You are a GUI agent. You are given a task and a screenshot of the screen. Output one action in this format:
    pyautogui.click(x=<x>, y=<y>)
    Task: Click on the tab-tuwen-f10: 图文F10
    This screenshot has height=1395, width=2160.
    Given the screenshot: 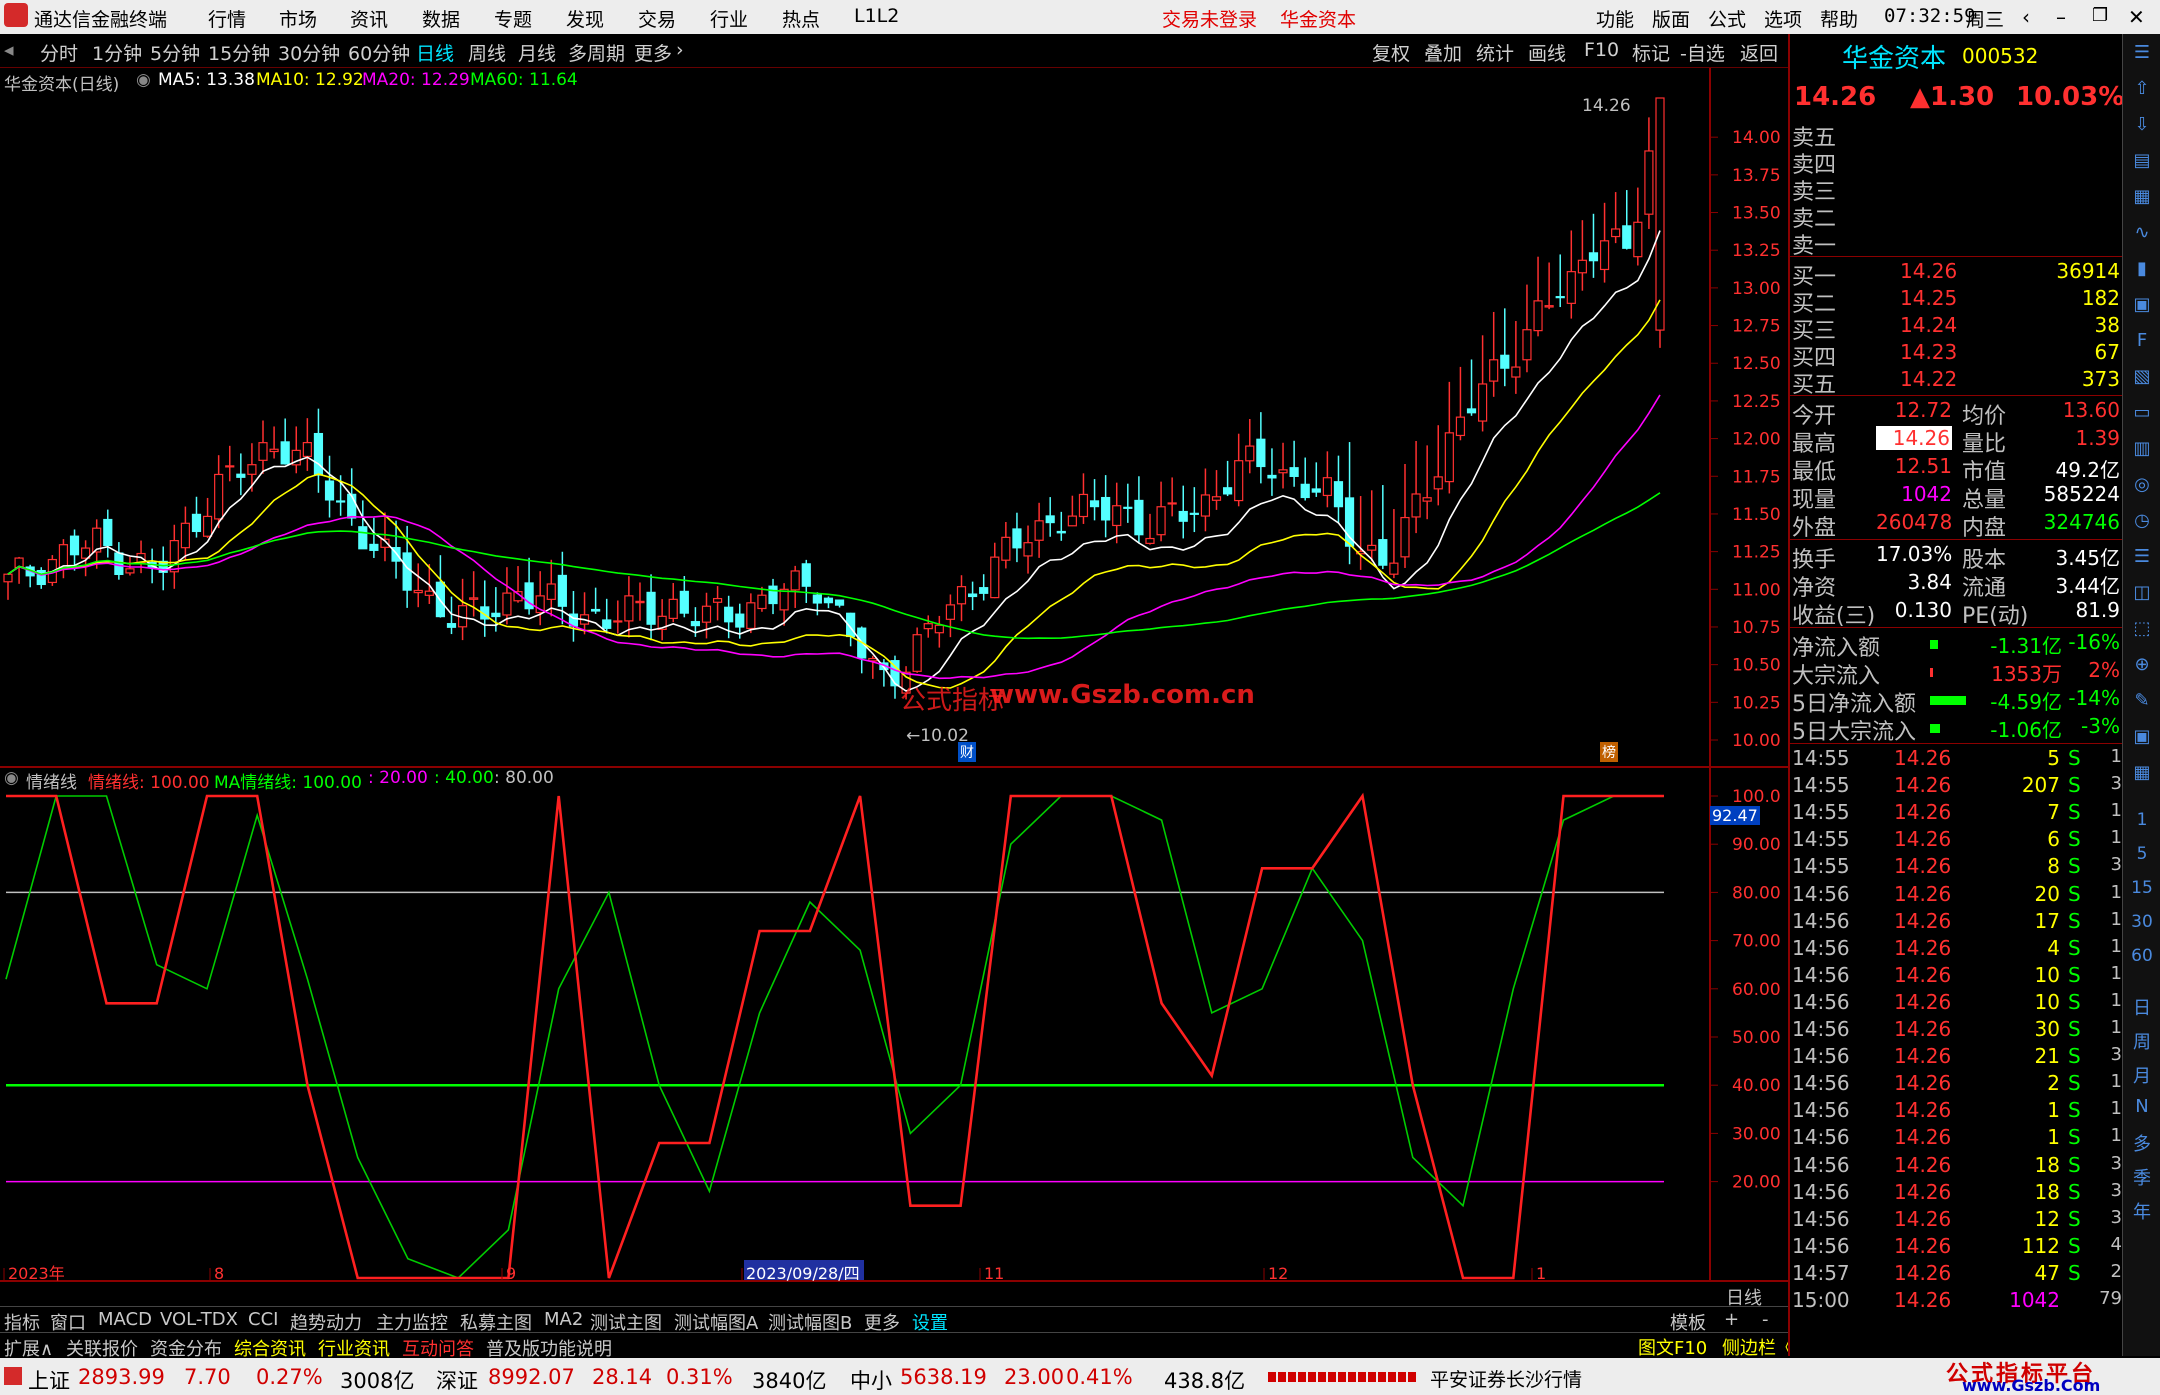 What is the action you would take?
    pyautogui.click(x=1672, y=1347)
    